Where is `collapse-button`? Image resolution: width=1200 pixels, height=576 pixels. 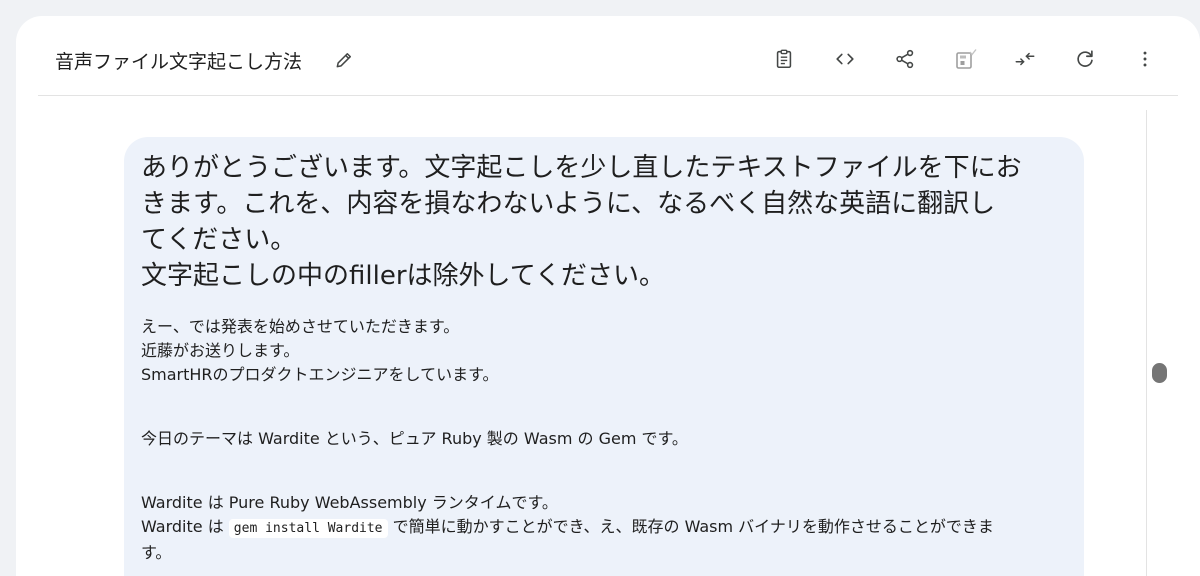 collapse-button is located at coordinates (1025, 59).